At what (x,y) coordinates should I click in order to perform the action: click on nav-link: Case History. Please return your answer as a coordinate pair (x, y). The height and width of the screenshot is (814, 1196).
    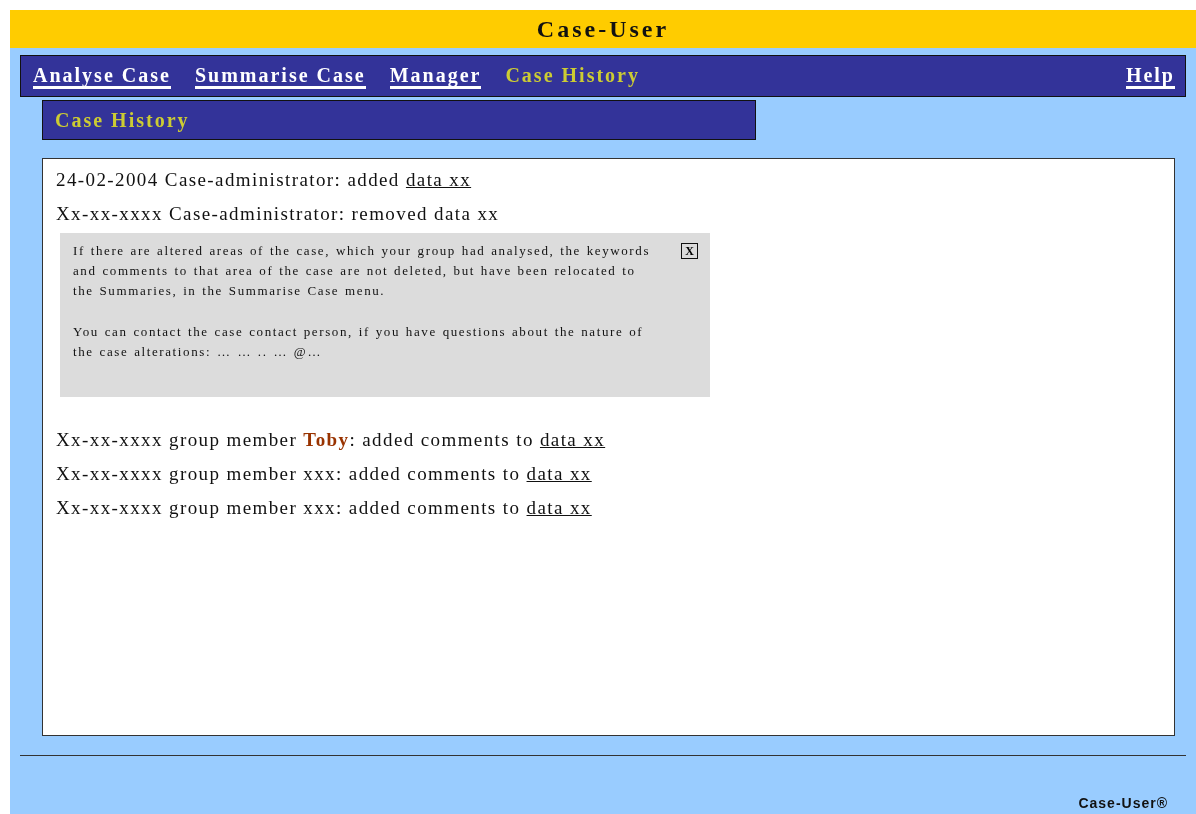
    Looking at the image, I should click on (572, 76).